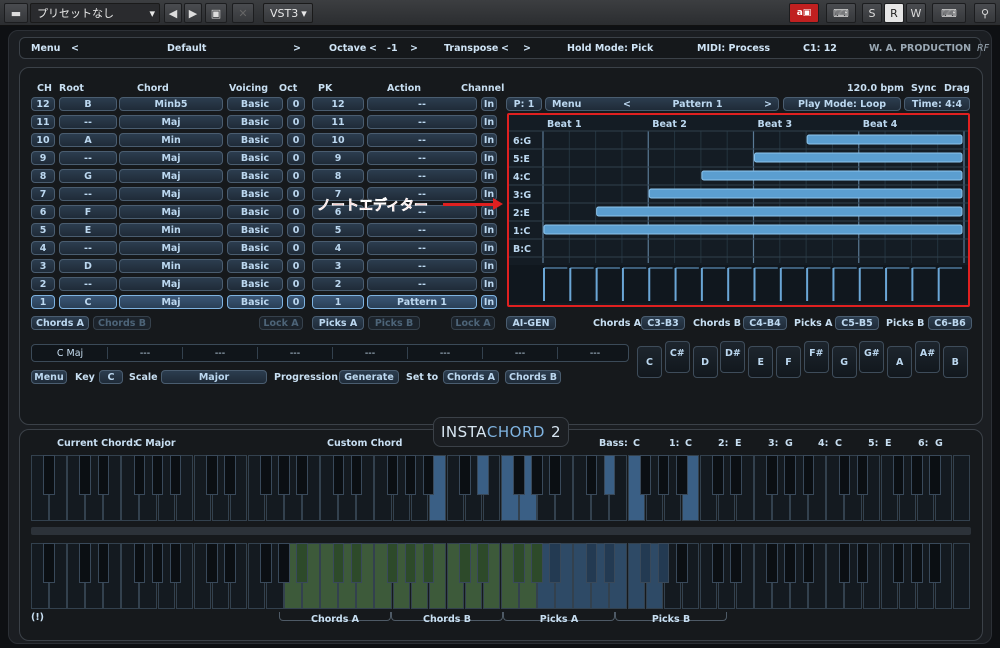 The image size is (1000, 648). I want to click on chords-a-toggle: Chords A, so click(60, 323).